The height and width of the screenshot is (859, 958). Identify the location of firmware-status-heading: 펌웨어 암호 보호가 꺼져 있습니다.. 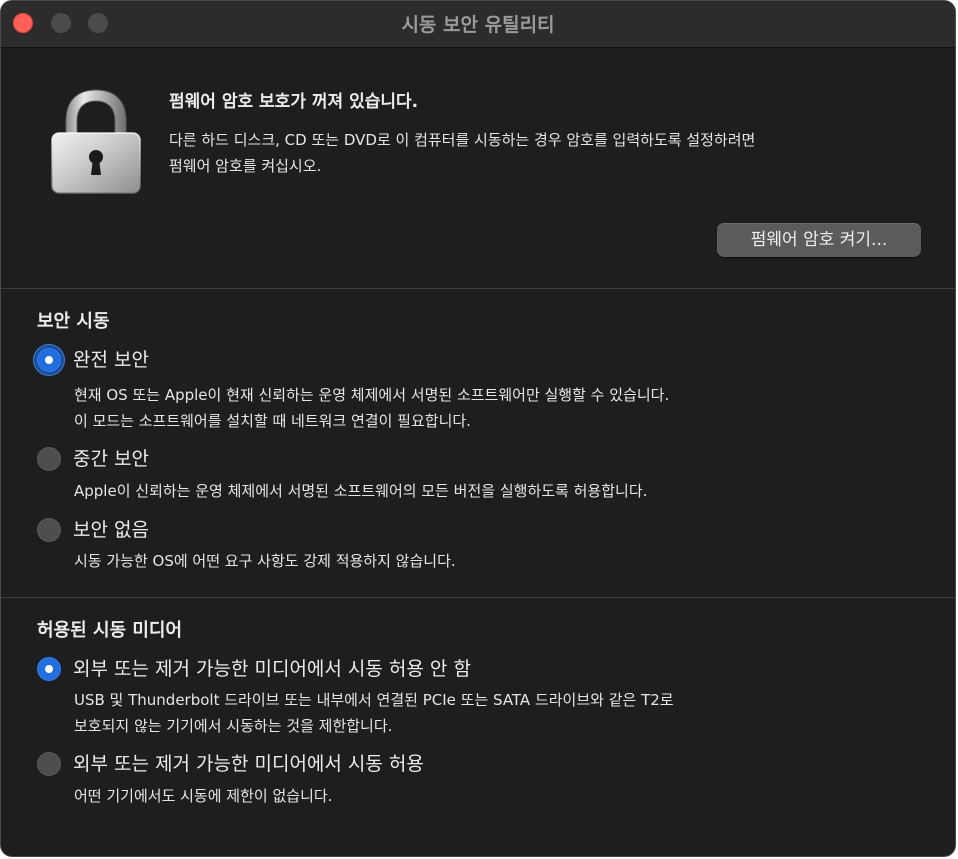
(294, 102).